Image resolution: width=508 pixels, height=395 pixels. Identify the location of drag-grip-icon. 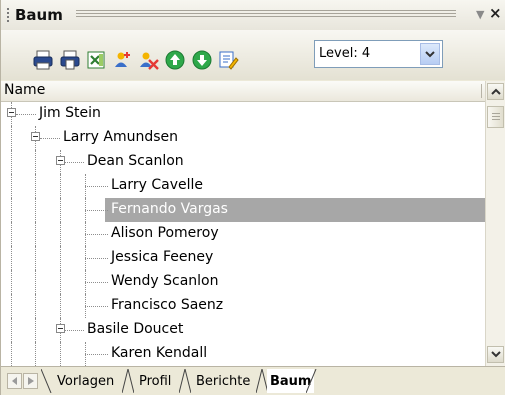
(8, 15).